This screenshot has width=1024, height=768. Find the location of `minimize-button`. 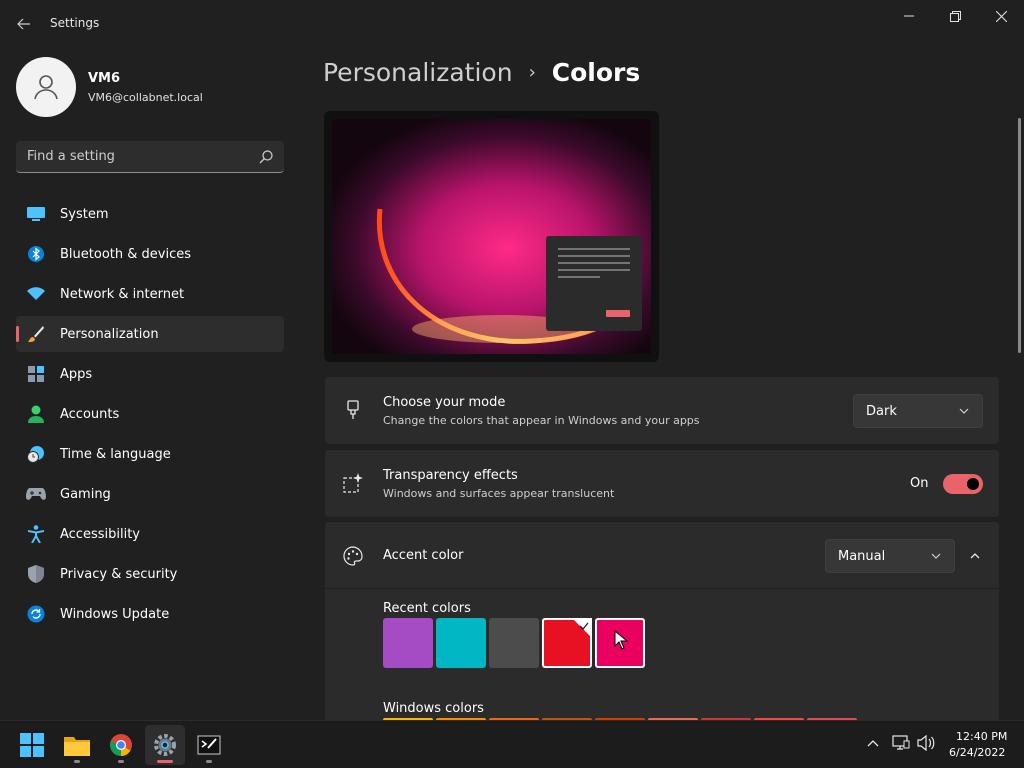

minimize-button is located at coordinates (909, 16).